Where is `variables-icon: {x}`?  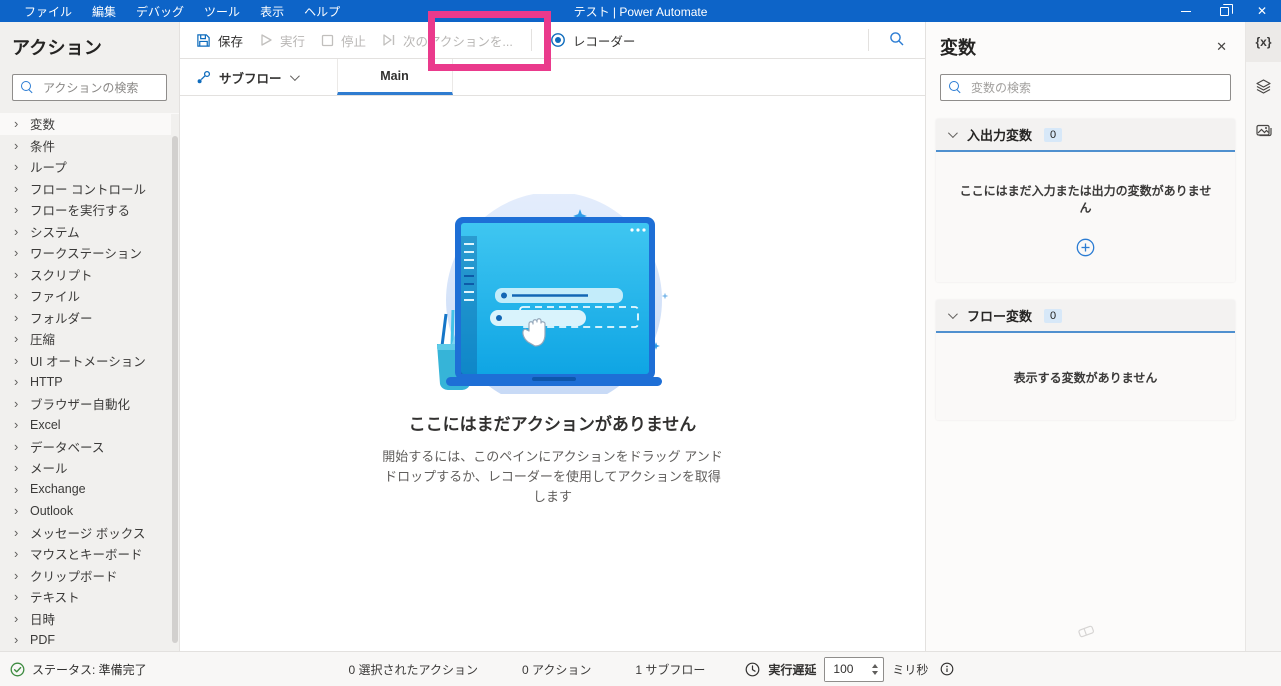 variables-icon: {x} is located at coordinates (1263, 42).